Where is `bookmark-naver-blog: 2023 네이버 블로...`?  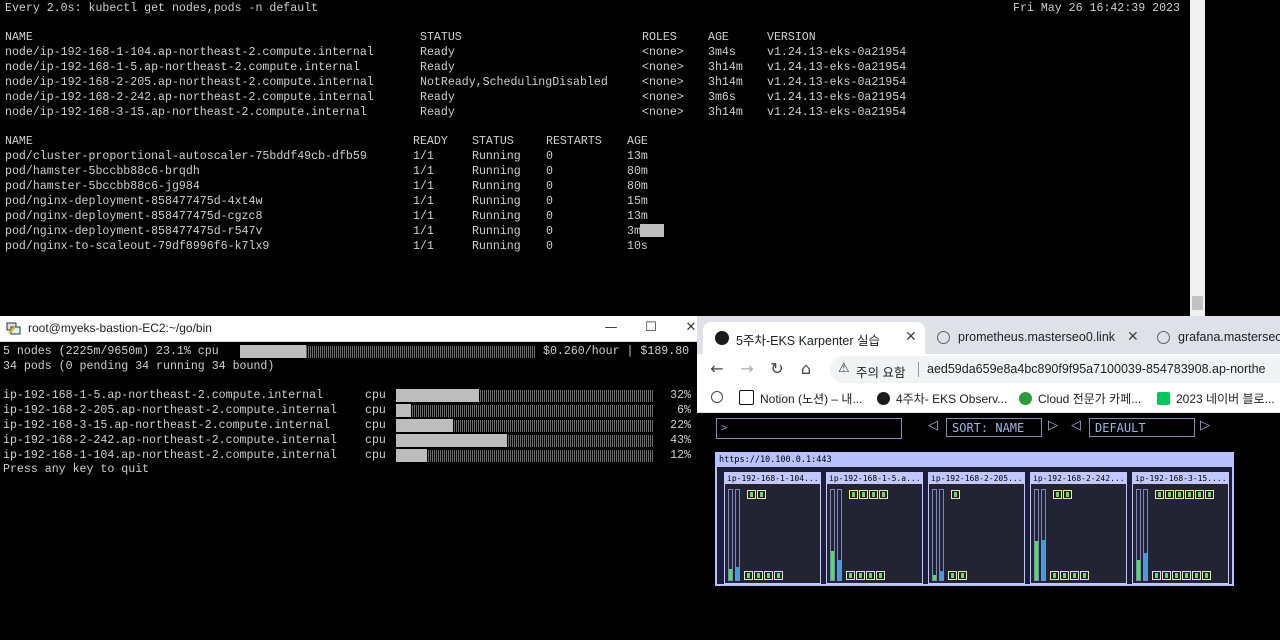 bookmark-naver-blog: 2023 네이버 블로... is located at coordinates (1216, 398).